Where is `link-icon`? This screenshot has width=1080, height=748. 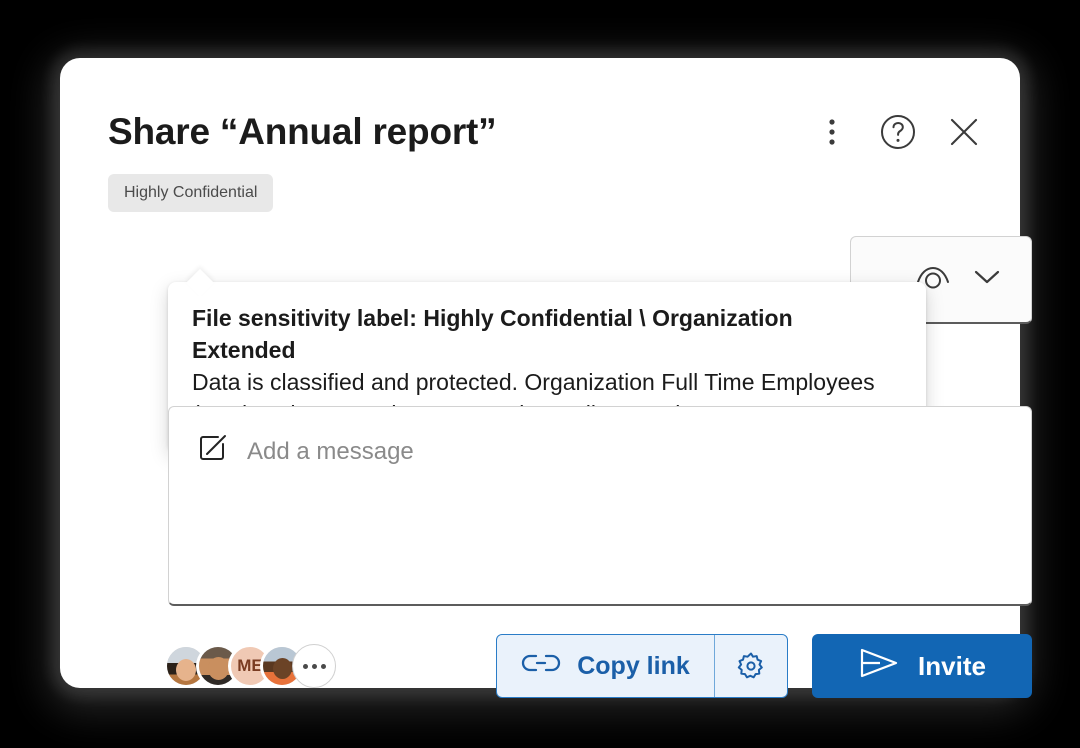
link-icon is located at coordinates (541, 666).